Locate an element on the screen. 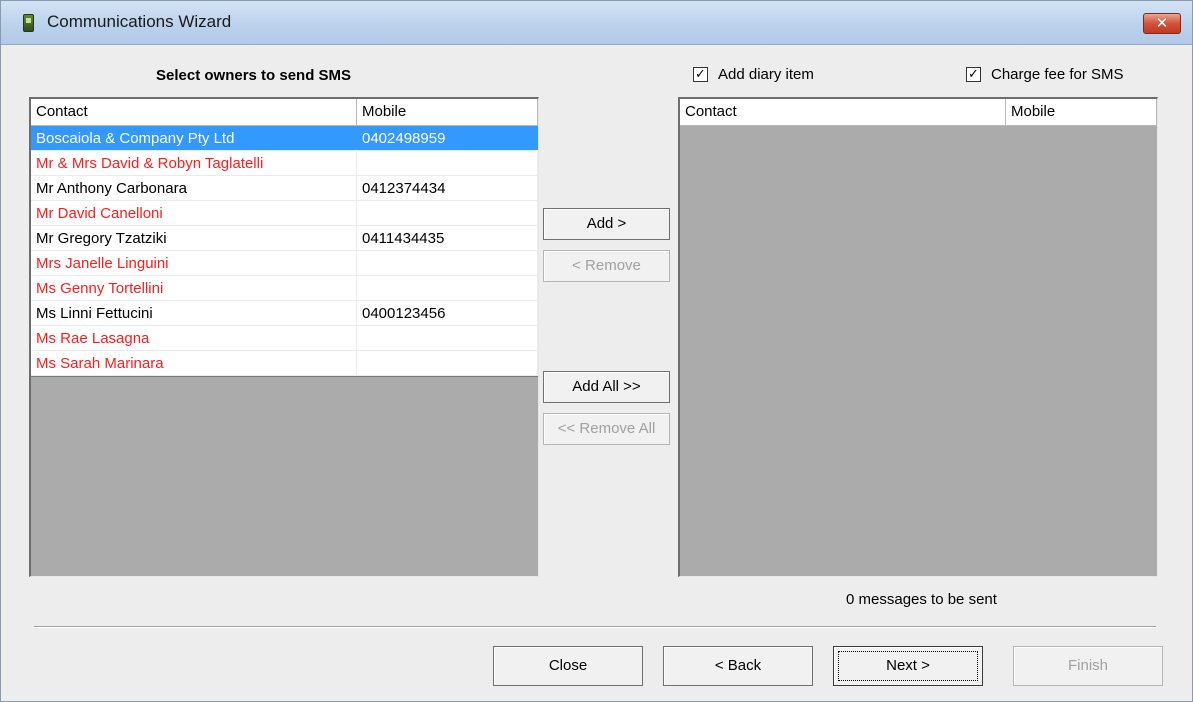 The width and height of the screenshot is (1193, 702). mobile-cell: 0402498959 is located at coordinates (447, 138).